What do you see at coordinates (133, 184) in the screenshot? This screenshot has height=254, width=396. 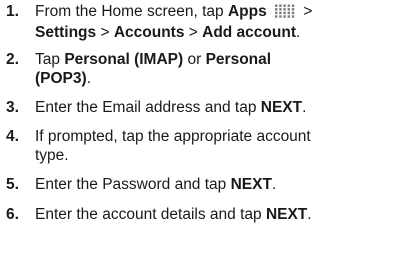 I see `step-text-part: Enter the Password and tap` at bounding box center [133, 184].